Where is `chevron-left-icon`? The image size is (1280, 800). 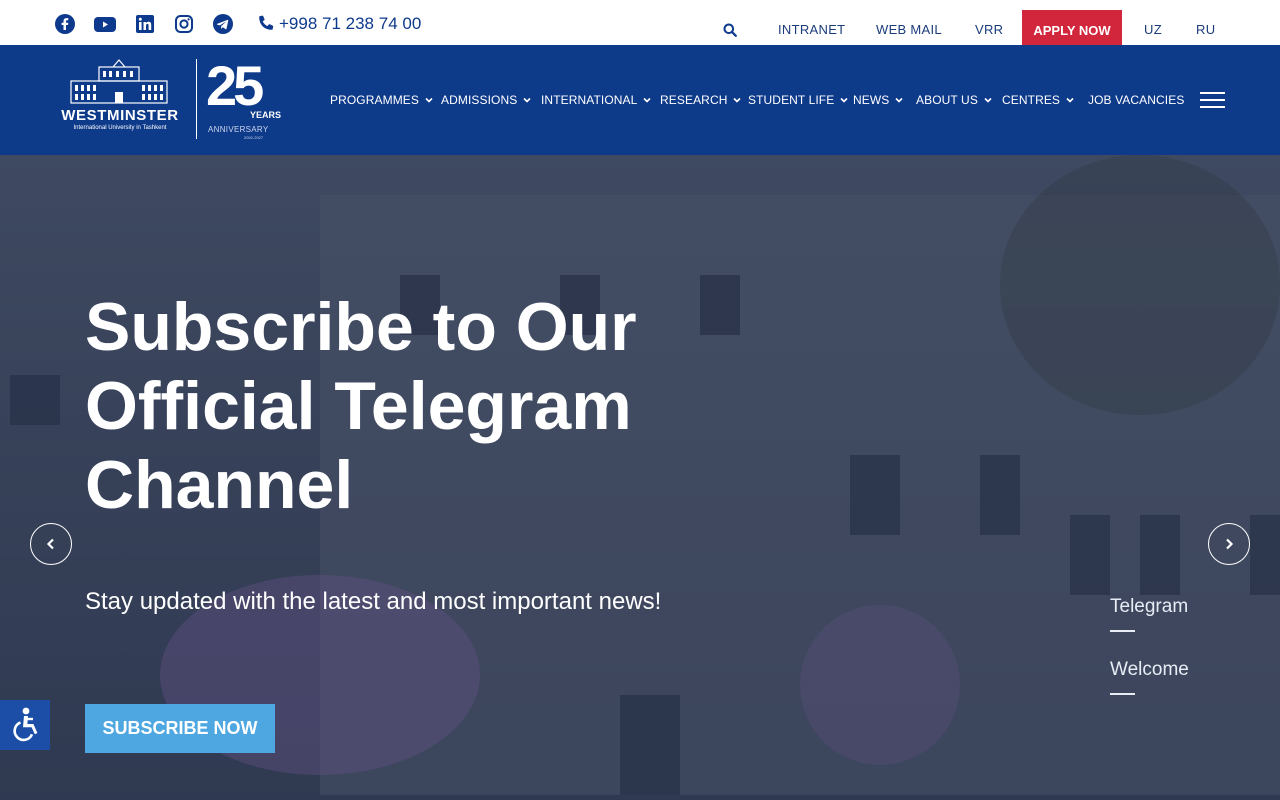
chevron-left-icon is located at coordinates (50, 544).